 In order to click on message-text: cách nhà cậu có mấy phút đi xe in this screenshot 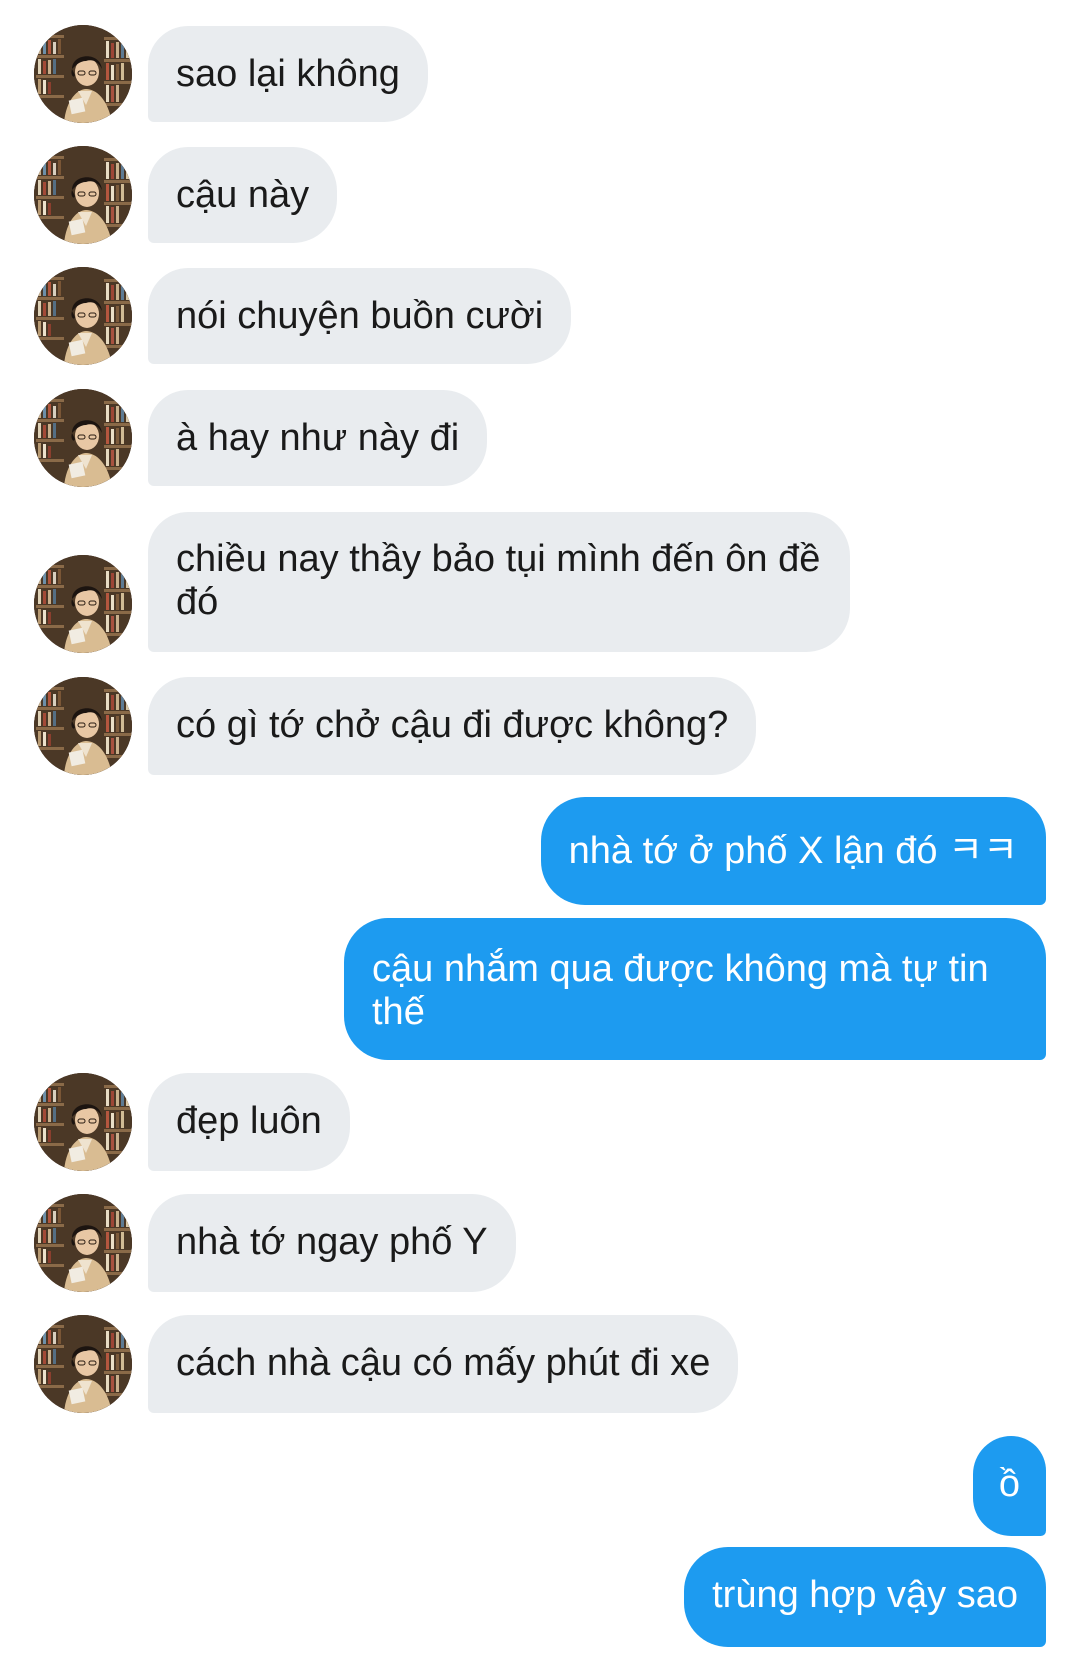, I will do `click(443, 1363)`.